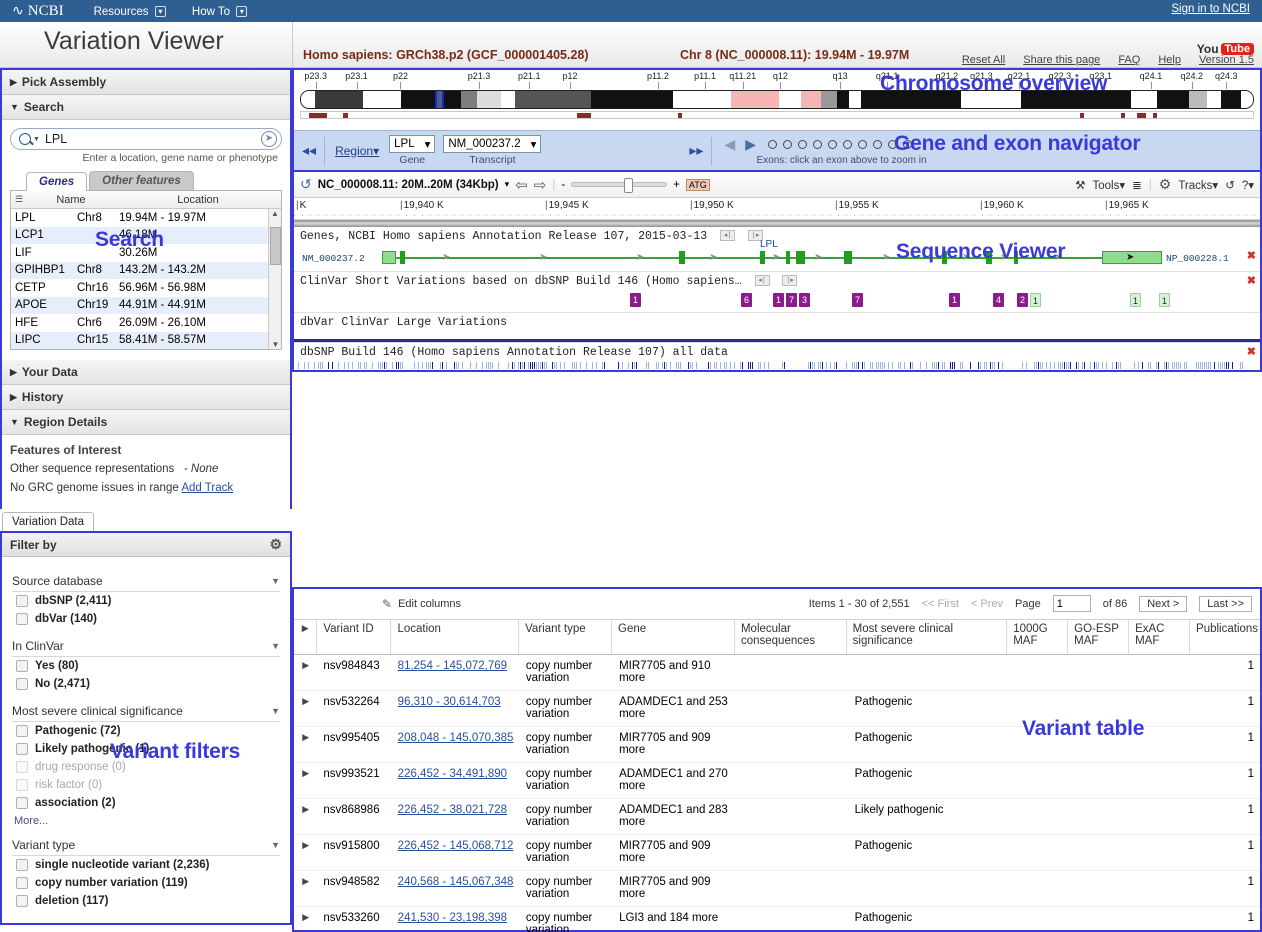 This screenshot has width=1262, height=932. What do you see at coordinates (804, 300) in the screenshot?
I see `clinvar-variant-chip: 3` at bounding box center [804, 300].